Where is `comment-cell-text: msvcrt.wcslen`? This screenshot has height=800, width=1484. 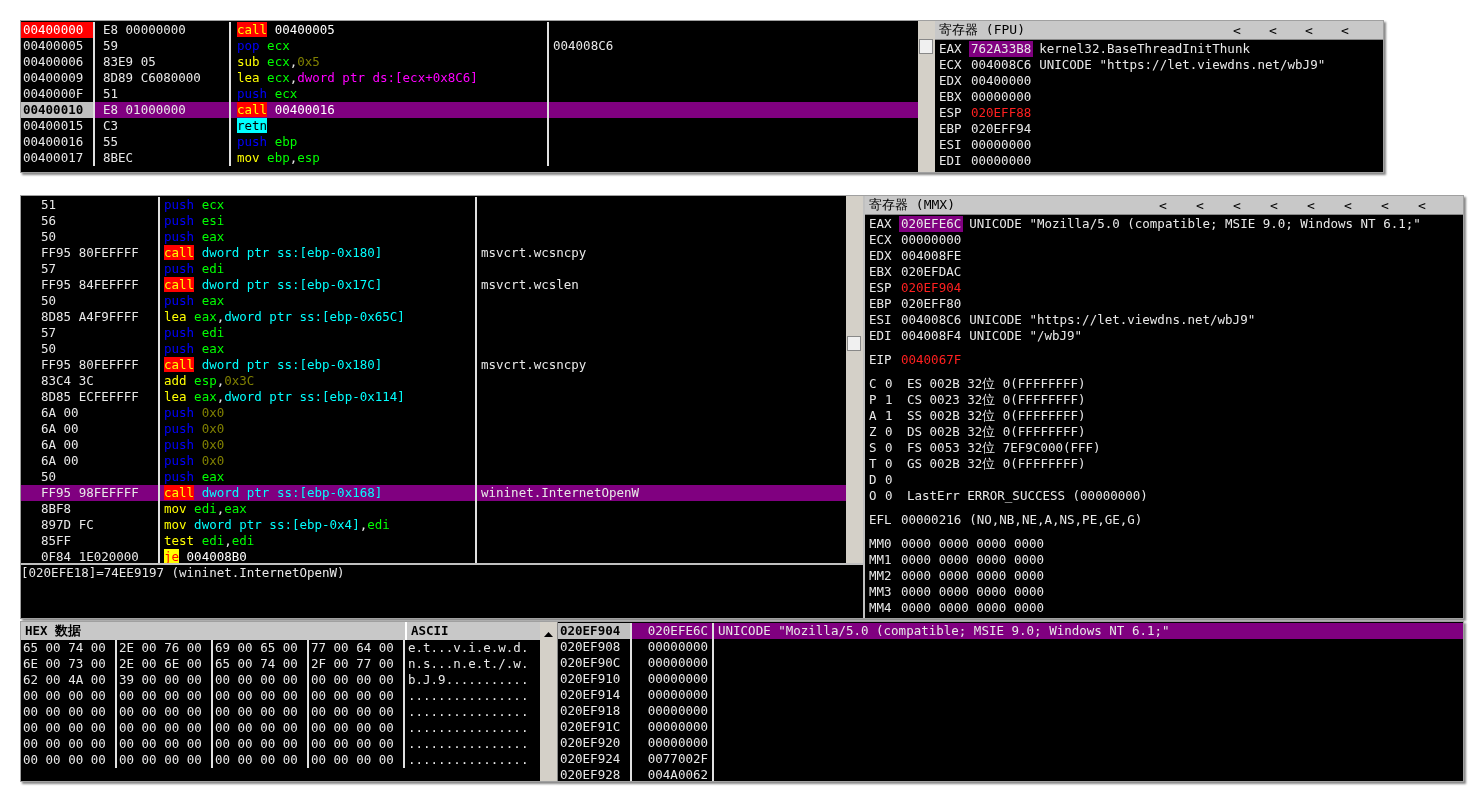 comment-cell-text: msvcrt.wcslen is located at coordinates (530, 285).